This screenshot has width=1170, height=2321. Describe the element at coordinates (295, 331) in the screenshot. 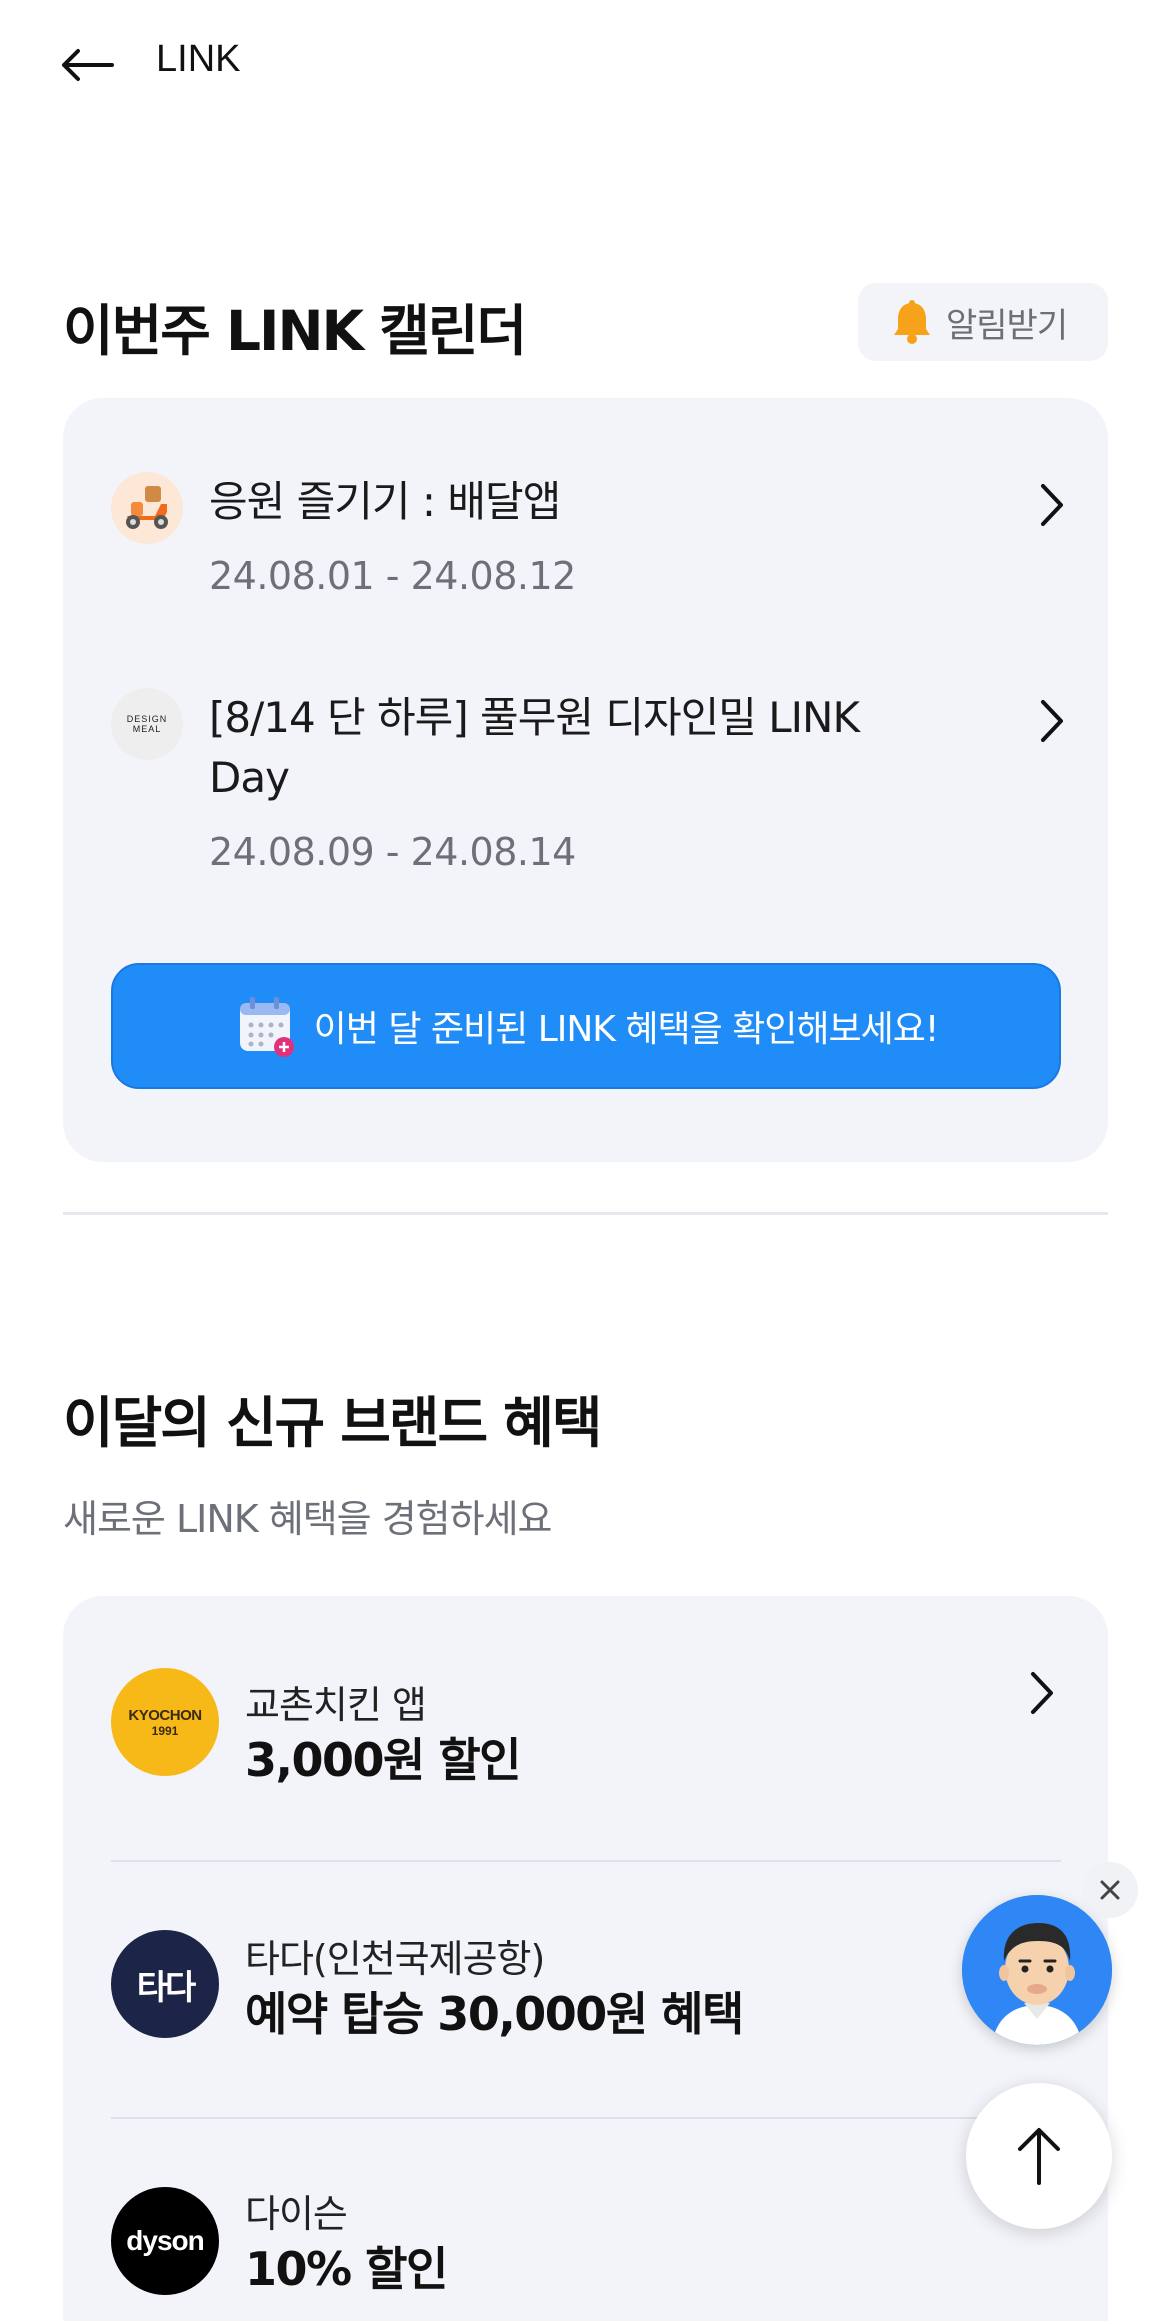

I see `calendar-section-title: 이번주 LINK 캘린더` at that location.